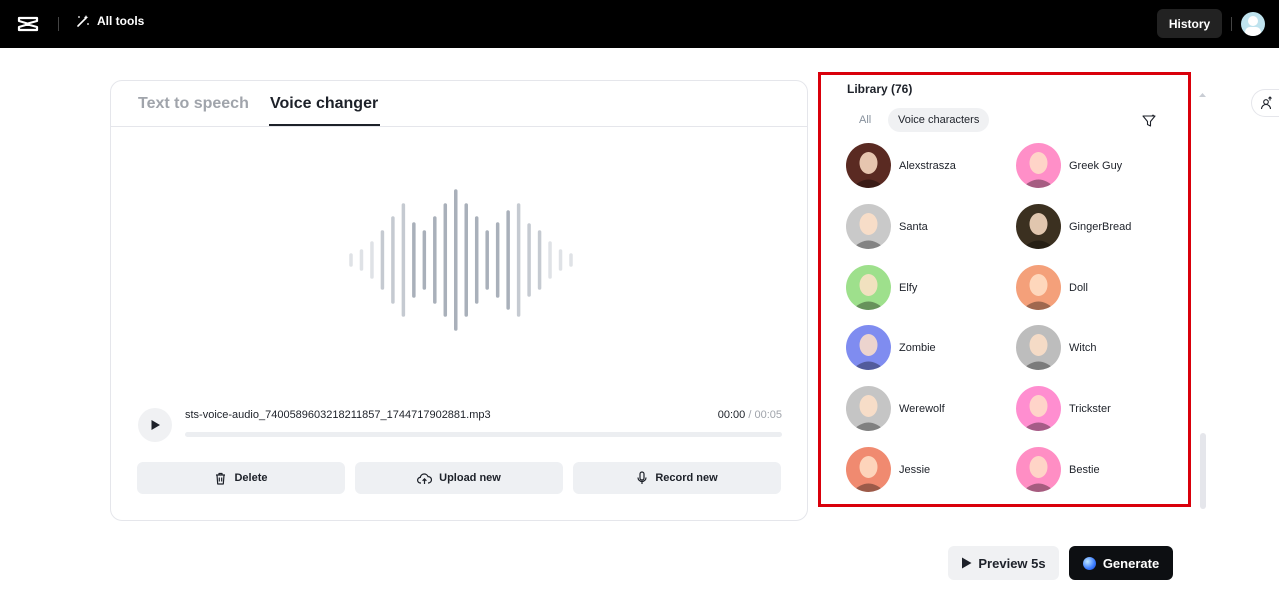  Describe the element at coordinates (58, 24) in the screenshot. I see `topbar-divider` at that location.